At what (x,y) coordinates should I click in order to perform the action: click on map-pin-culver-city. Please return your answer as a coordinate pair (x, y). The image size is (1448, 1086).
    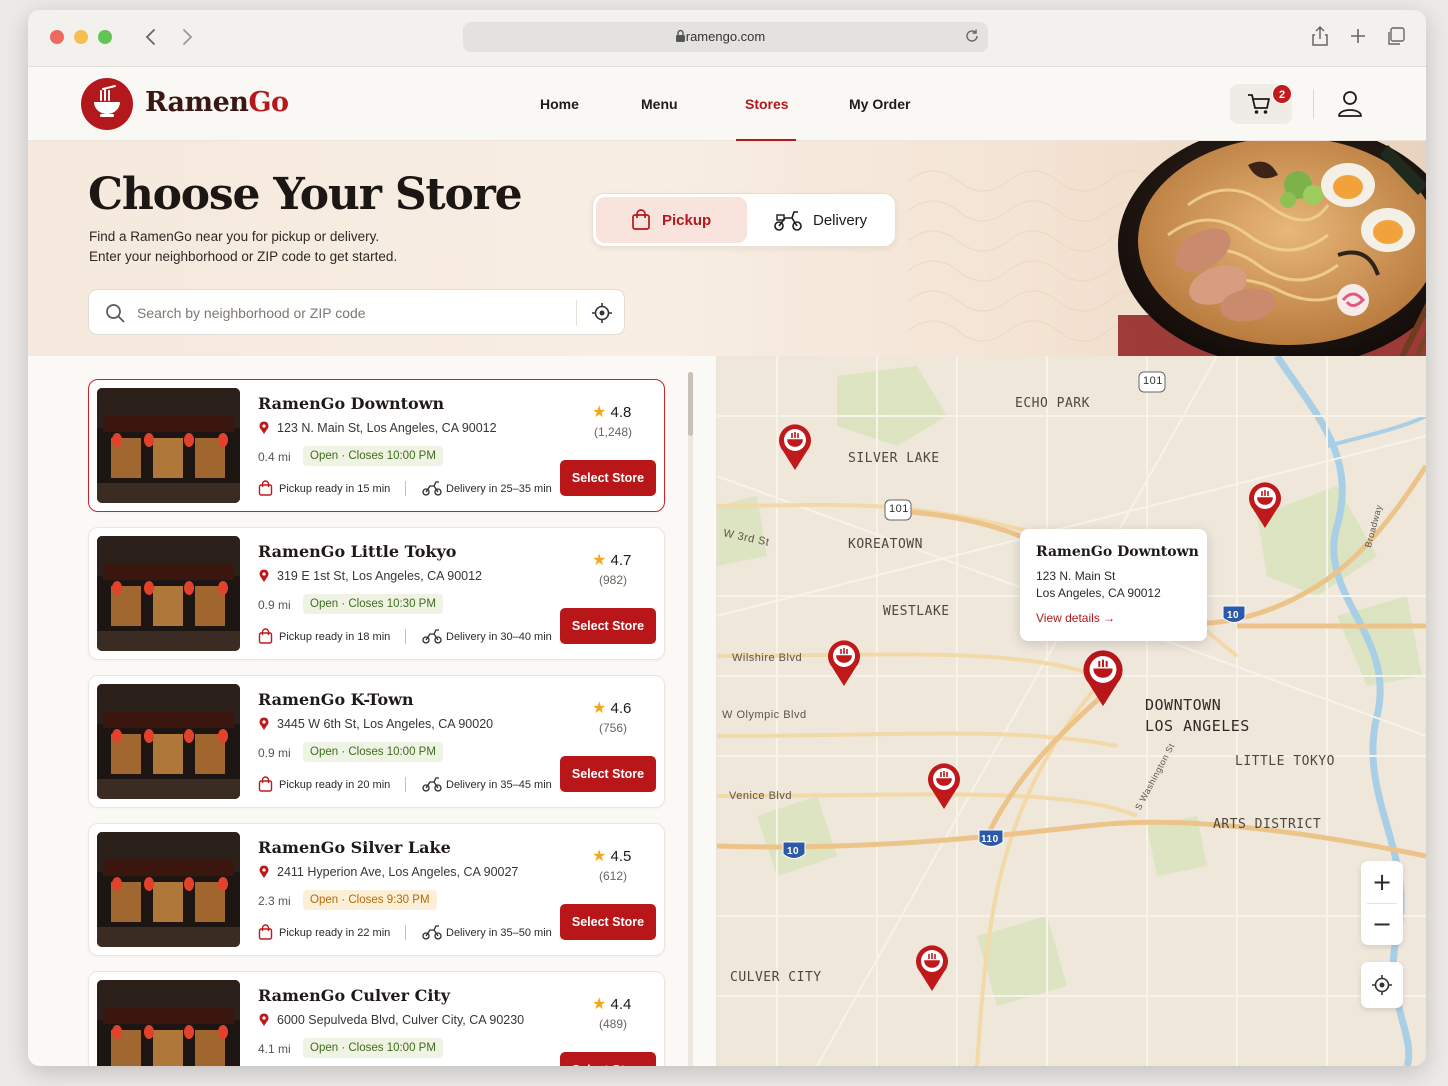
    Looking at the image, I should click on (932, 968).